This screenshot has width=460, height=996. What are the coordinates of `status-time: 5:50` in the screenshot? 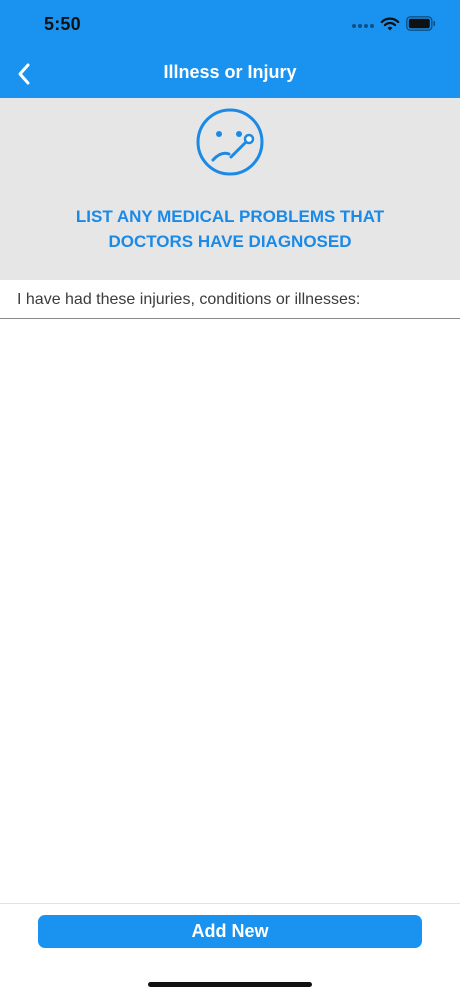 It's located at (62, 24).